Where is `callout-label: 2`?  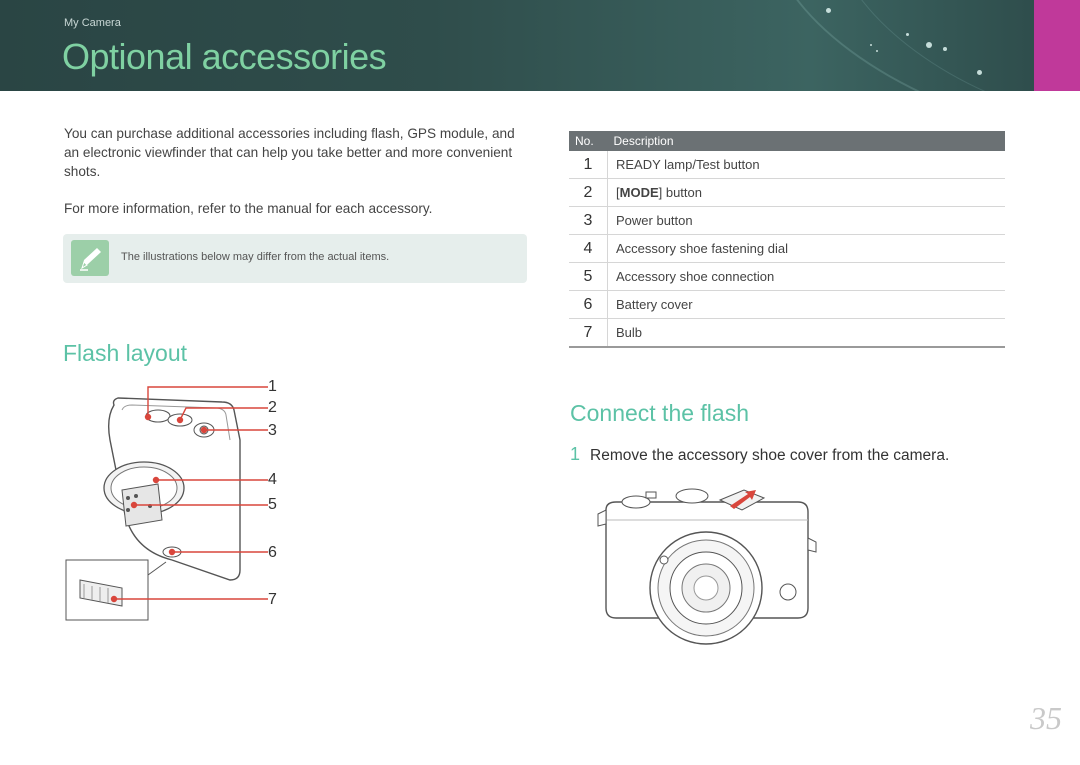 callout-label: 2 is located at coordinates (272, 407).